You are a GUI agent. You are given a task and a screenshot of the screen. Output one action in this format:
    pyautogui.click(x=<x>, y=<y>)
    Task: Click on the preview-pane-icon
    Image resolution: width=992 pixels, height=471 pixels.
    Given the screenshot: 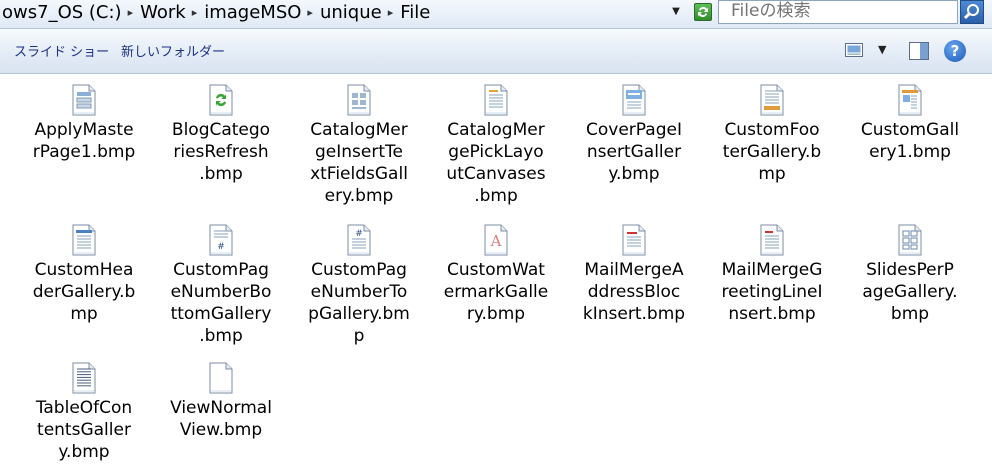 What is the action you would take?
    pyautogui.click(x=919, y=51)
    